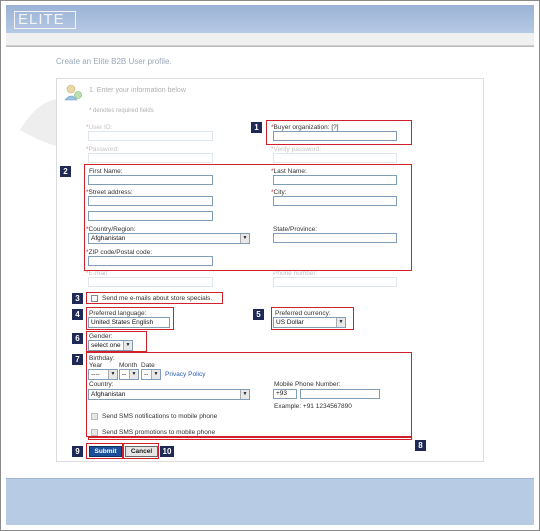 This screenshot has width=540, height=531. Describe the element at coordinates (73, 92) in the screenshot. I see `user-profile-icon` at that location.